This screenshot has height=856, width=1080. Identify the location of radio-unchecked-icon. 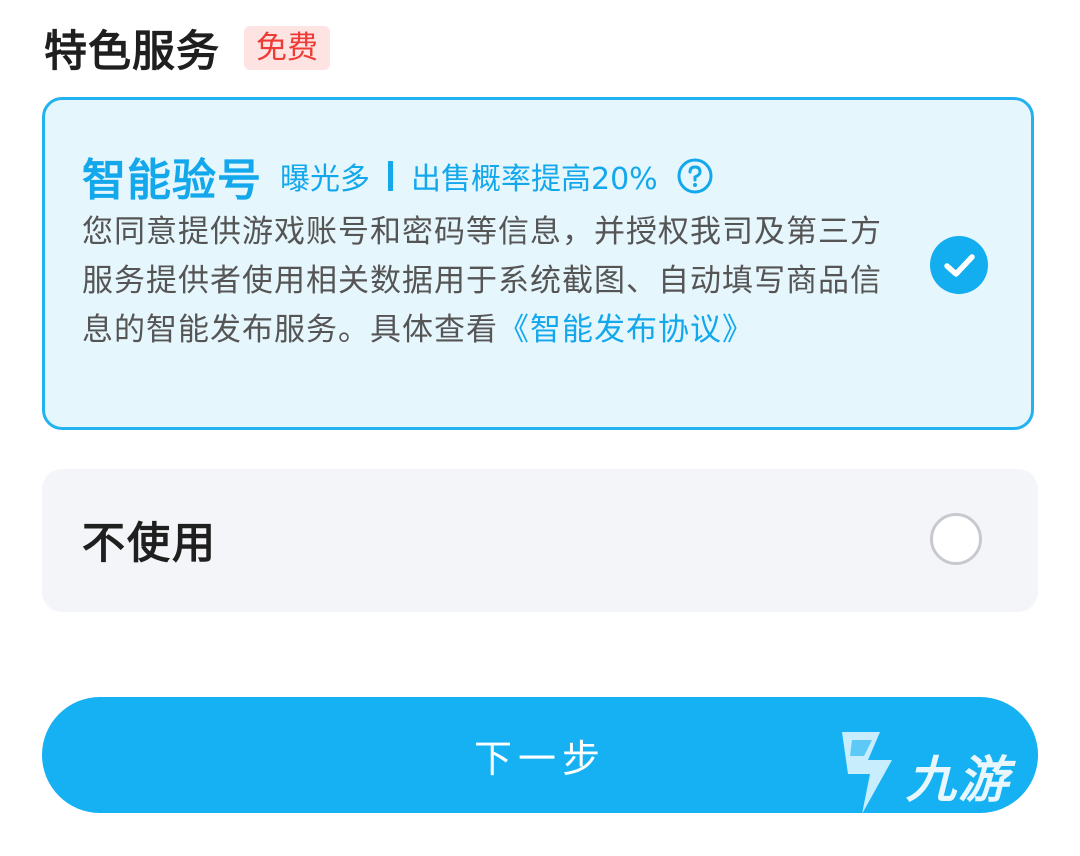
(956, 539).